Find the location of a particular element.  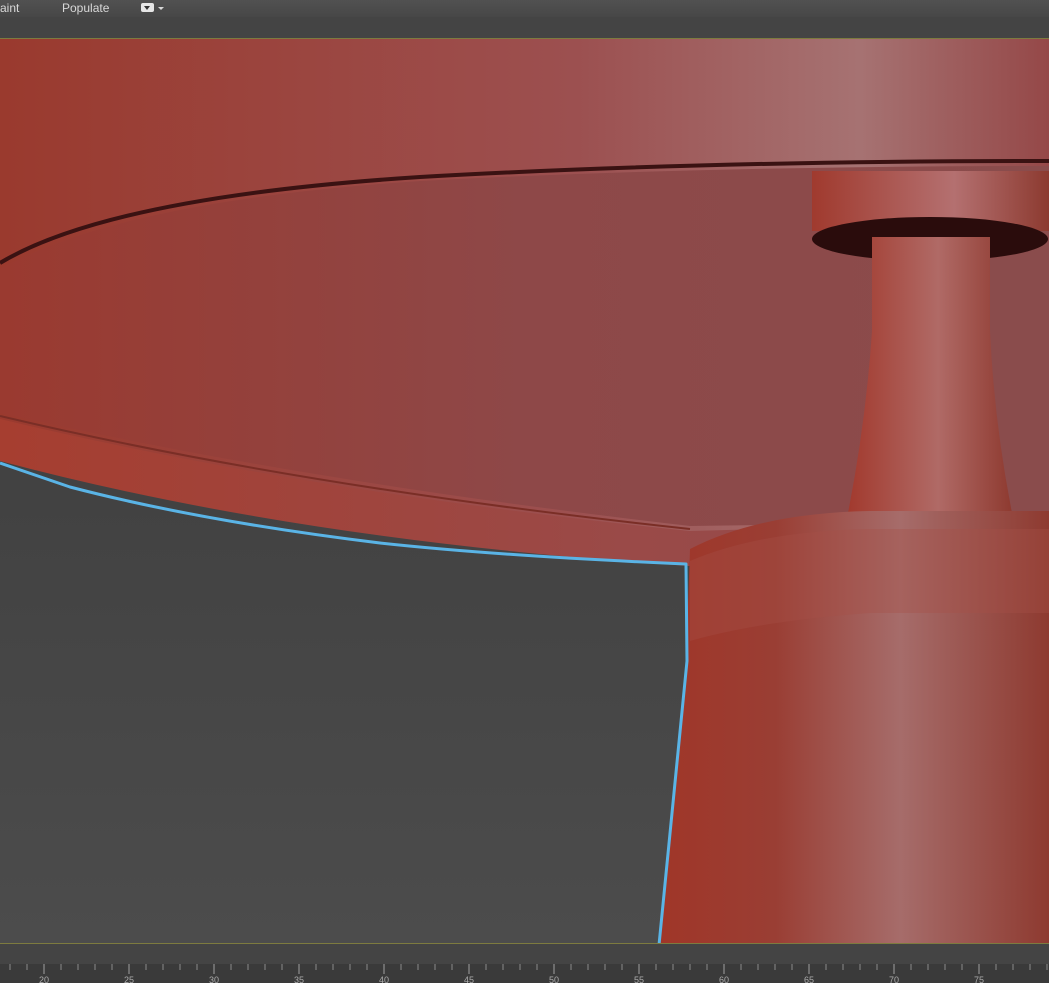

timeline-tick-label: 55 is located at coordinates (639, 979).